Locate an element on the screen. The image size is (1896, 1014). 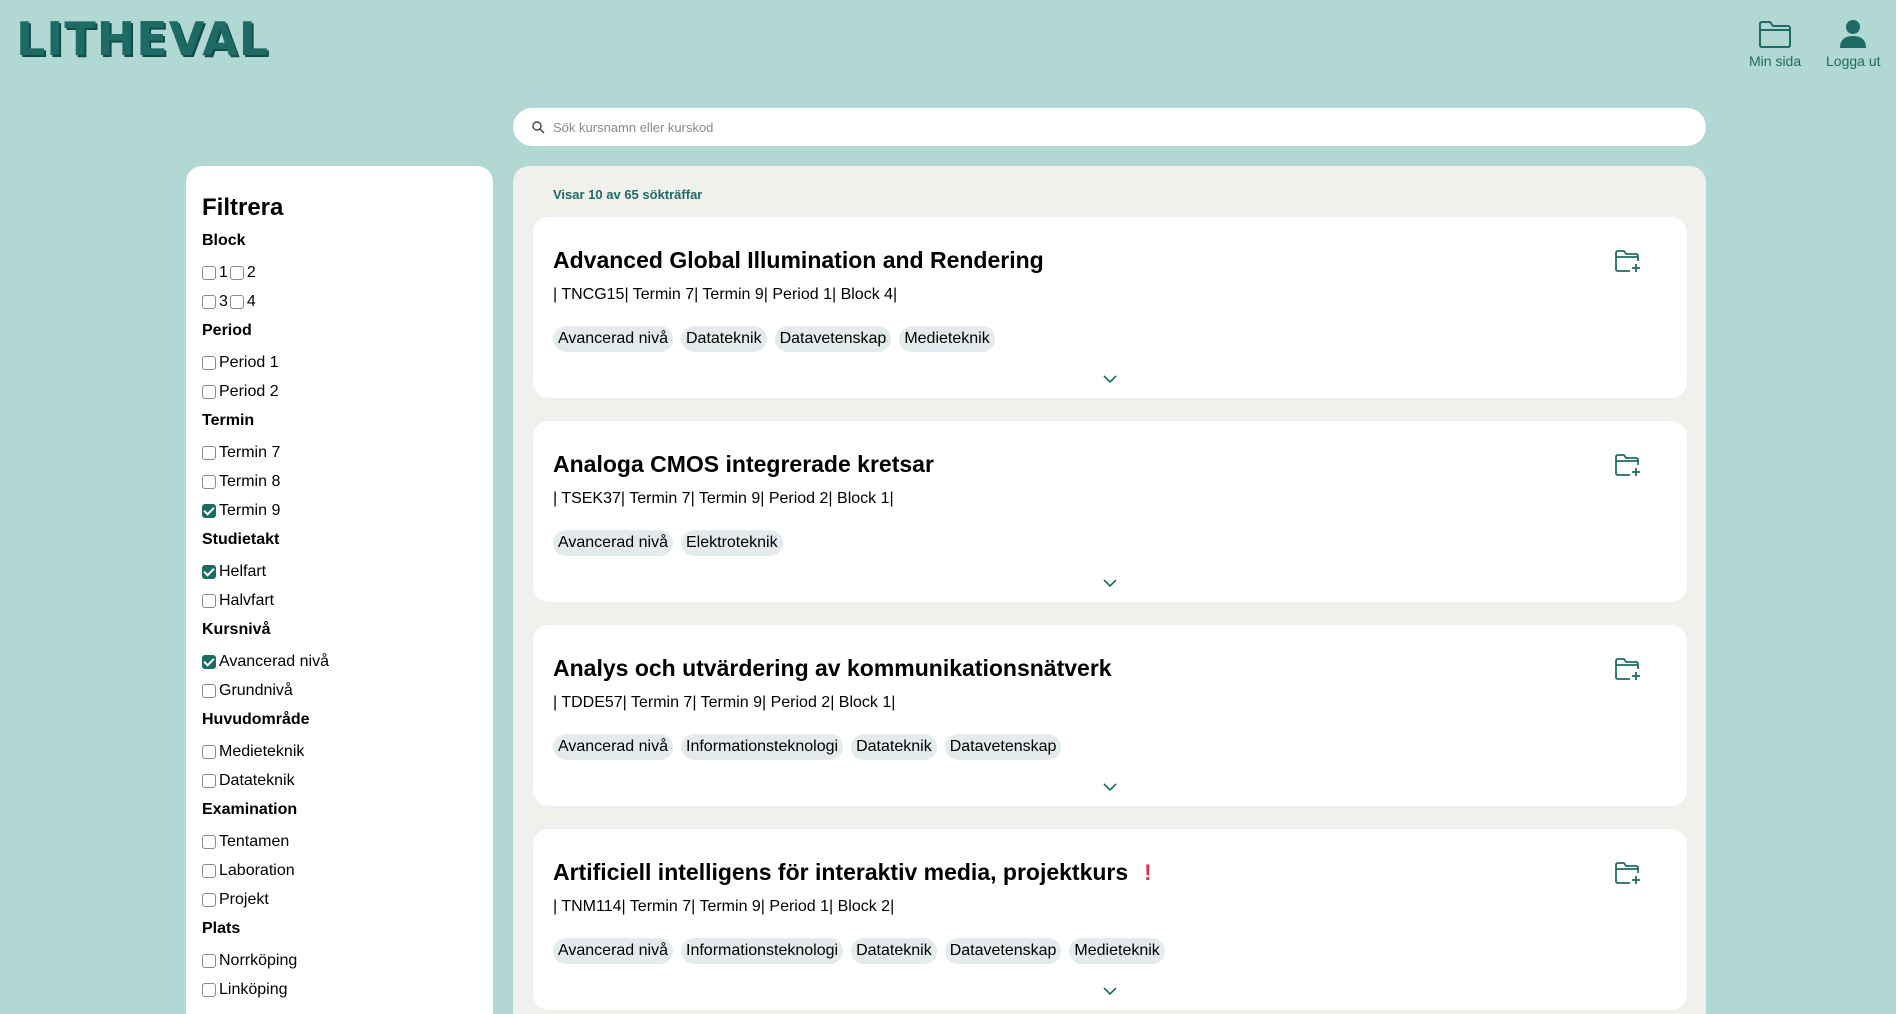
filter-halvfart: Halvfart is located at coordinates (347, 600).